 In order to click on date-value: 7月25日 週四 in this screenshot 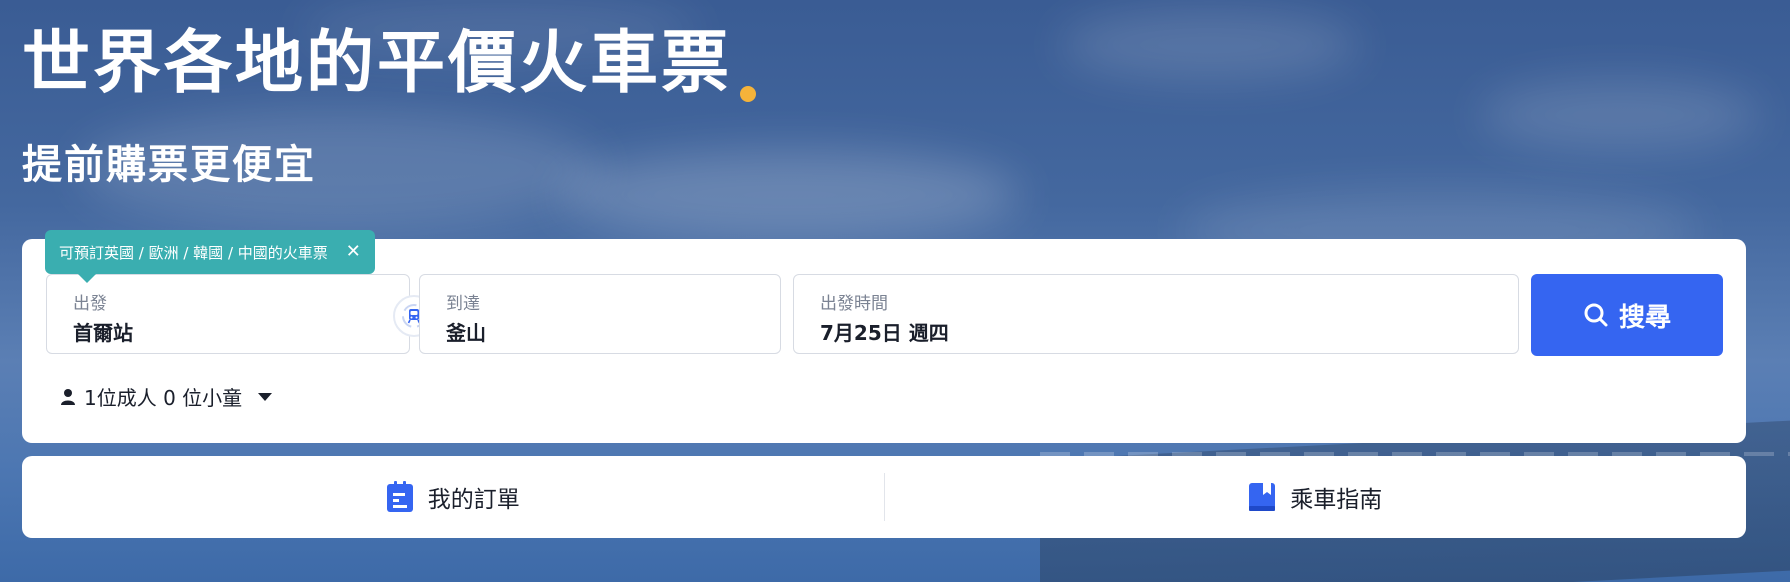, I will do `click(884, 331)`.